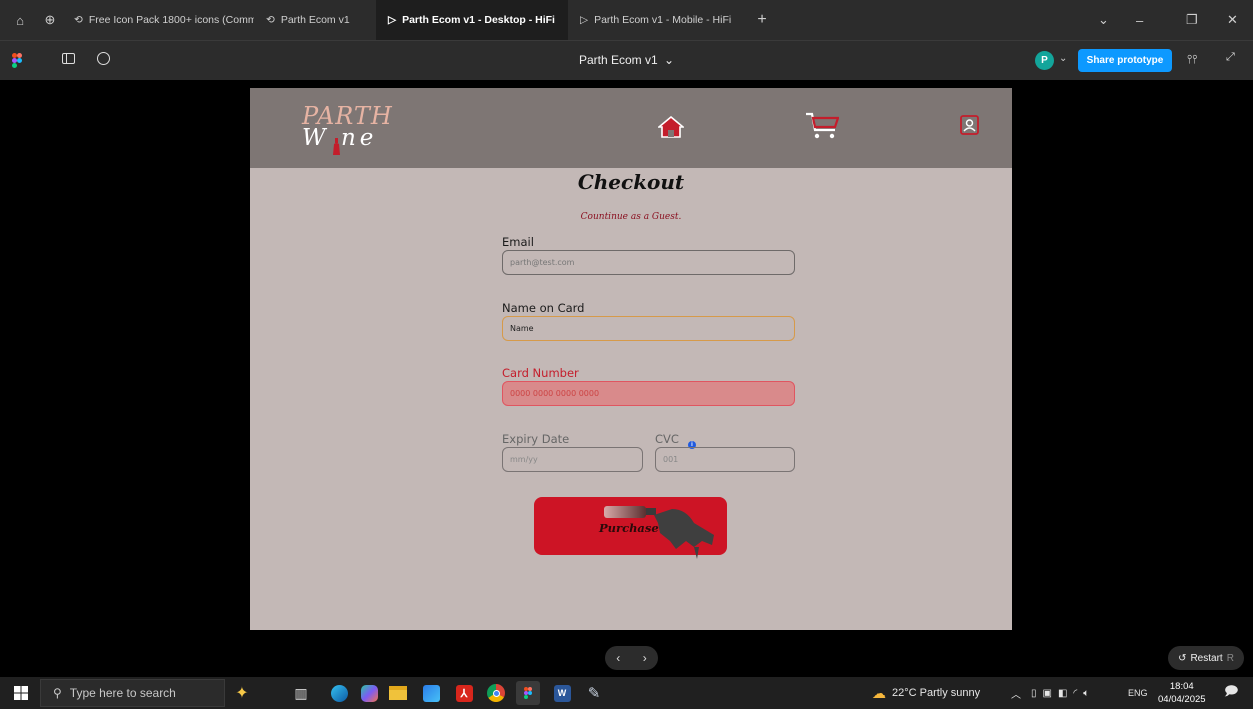 This screenshot has width=1253, height=709. Describe the element at coordinates (936, 693) in the screenshot. I see `weather-text: 22°C Partly sunny` at that location.